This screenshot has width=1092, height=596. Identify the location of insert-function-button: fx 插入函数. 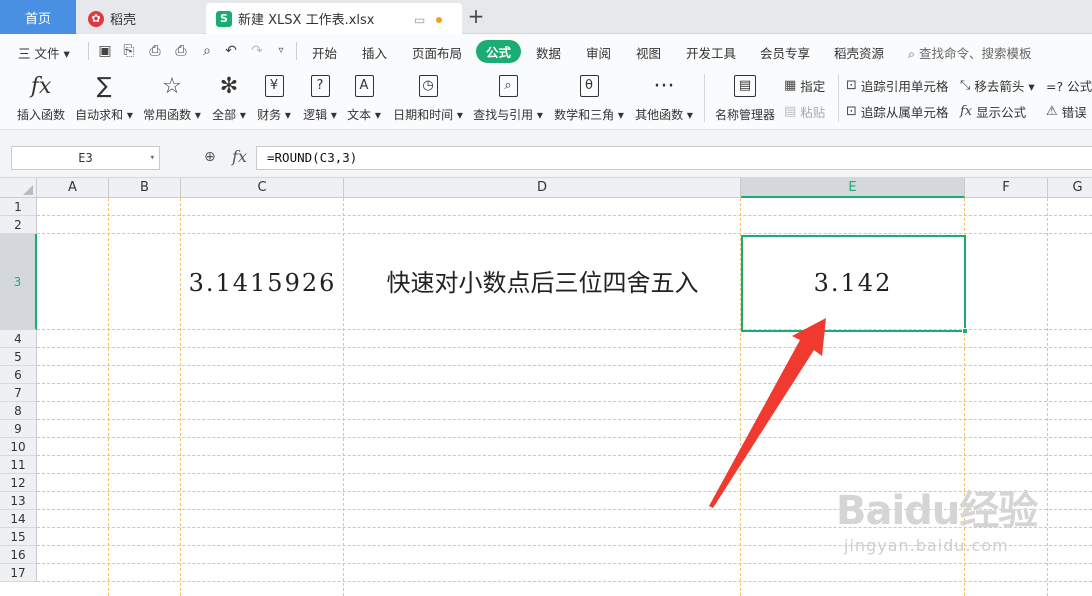
(41, 97).